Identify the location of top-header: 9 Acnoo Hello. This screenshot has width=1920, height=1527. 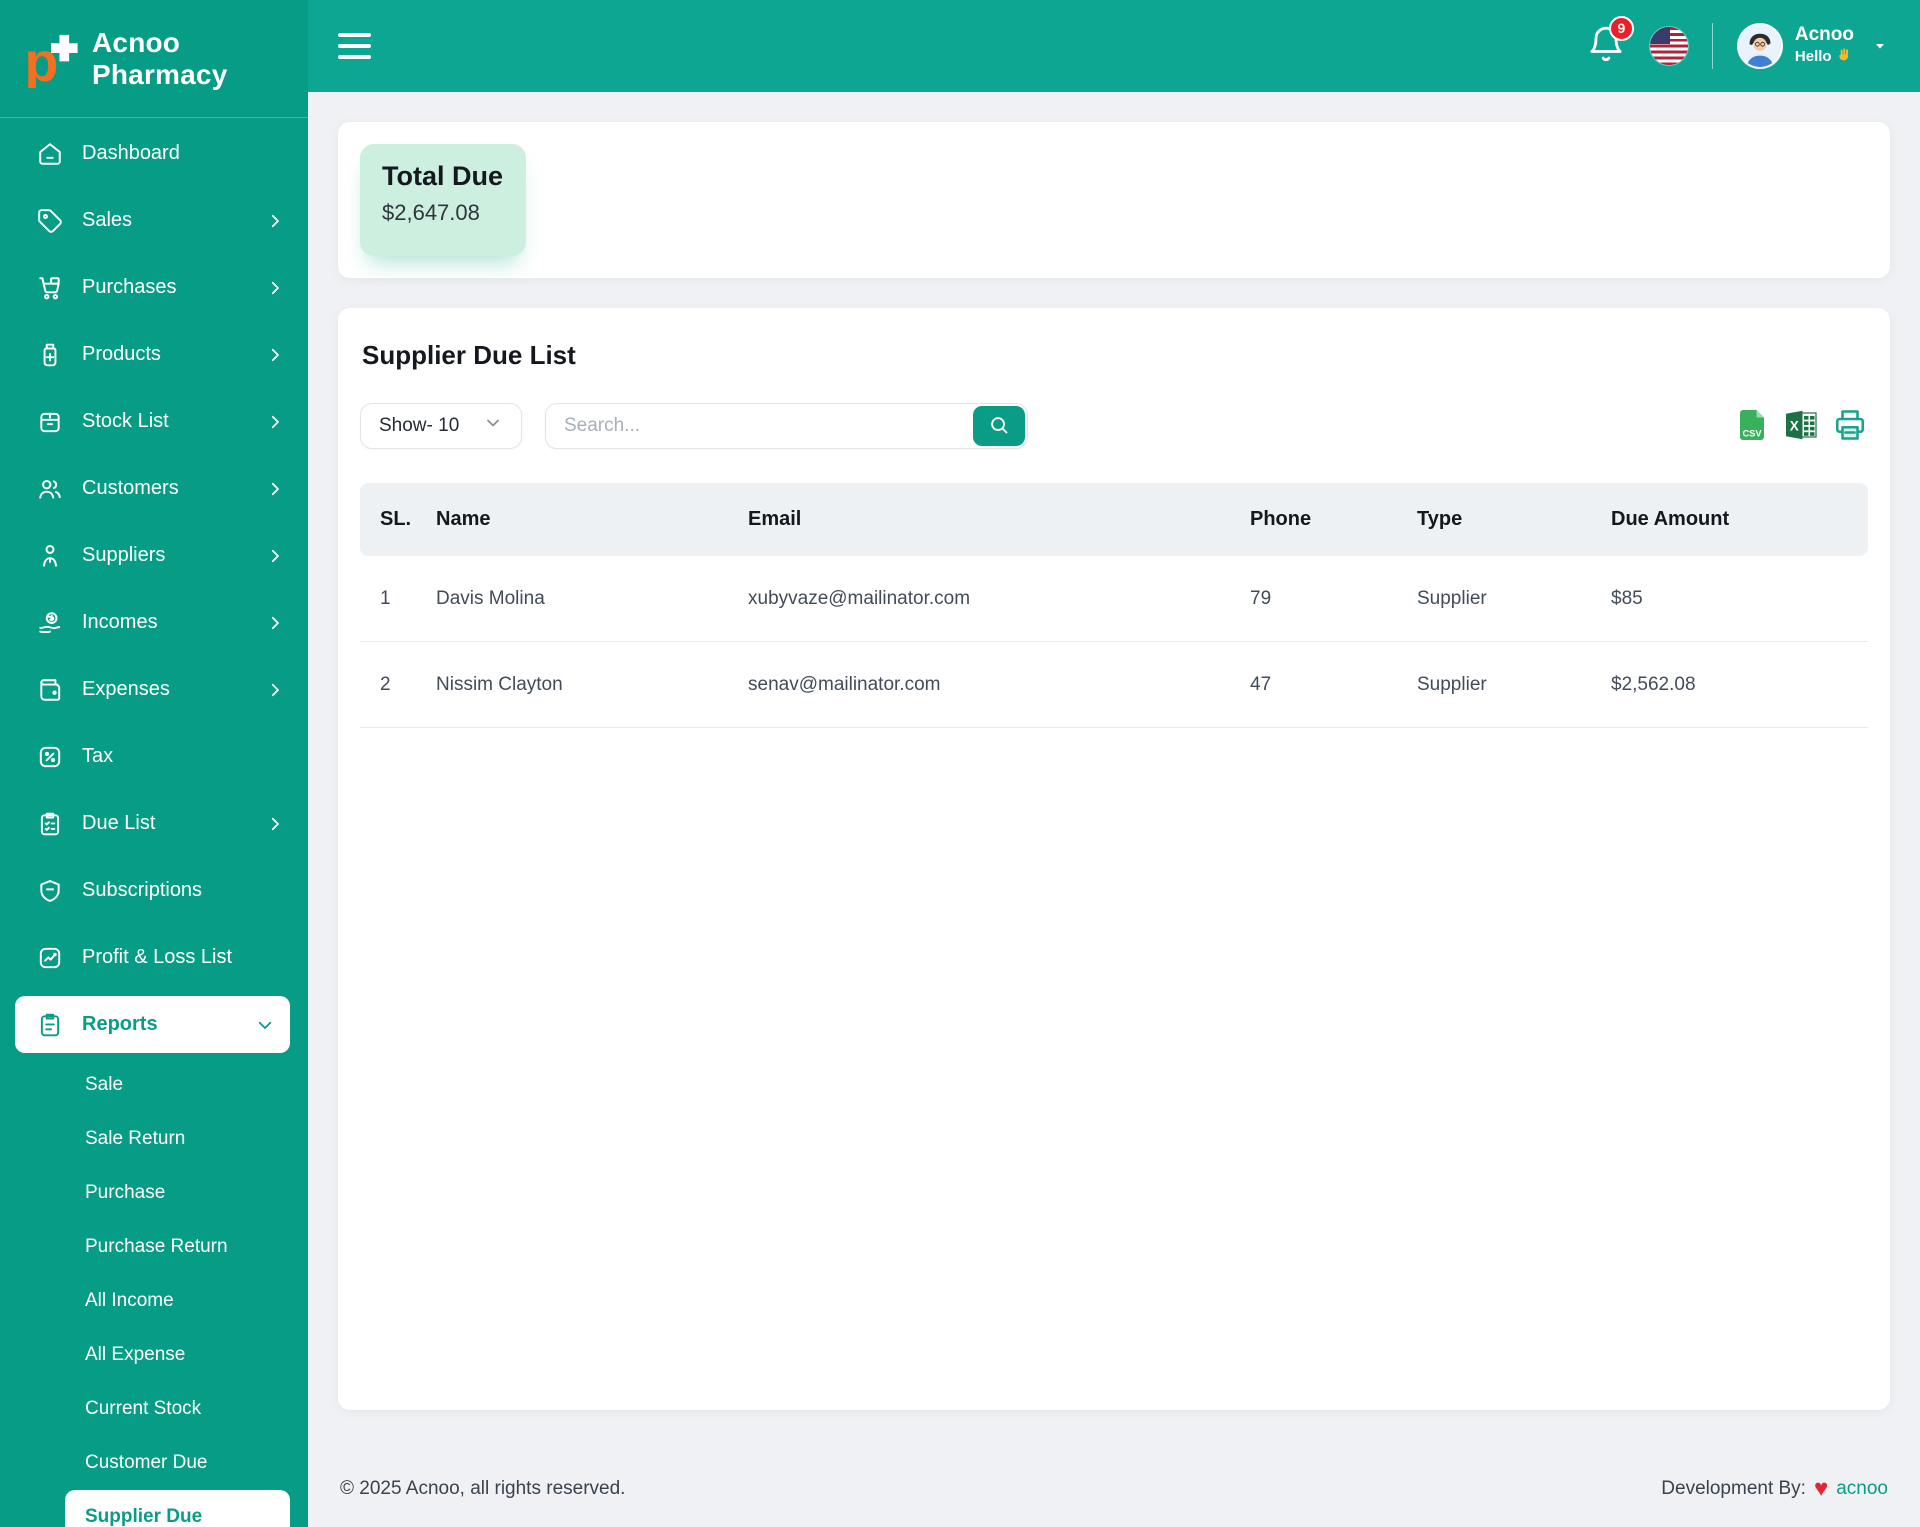
(1114, 46).